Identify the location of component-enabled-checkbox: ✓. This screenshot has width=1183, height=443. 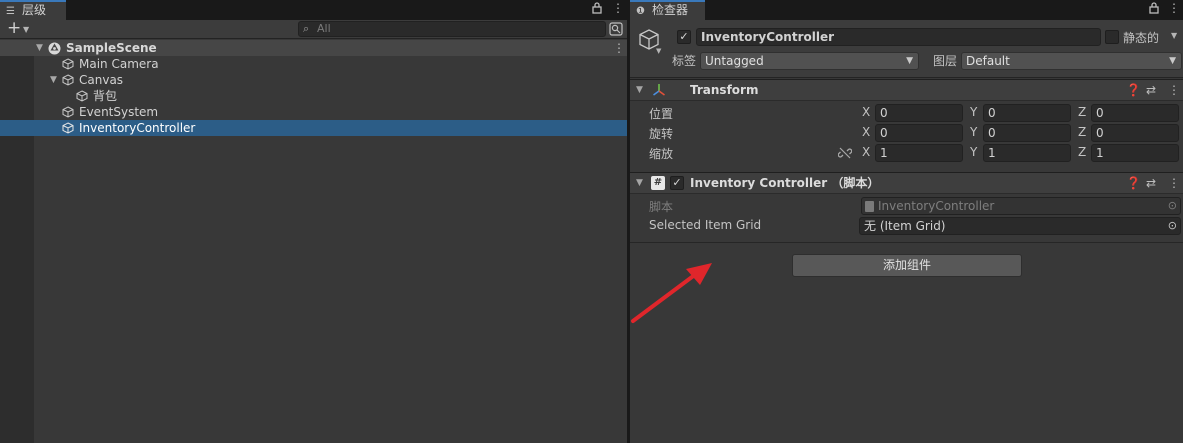
(677, 183).